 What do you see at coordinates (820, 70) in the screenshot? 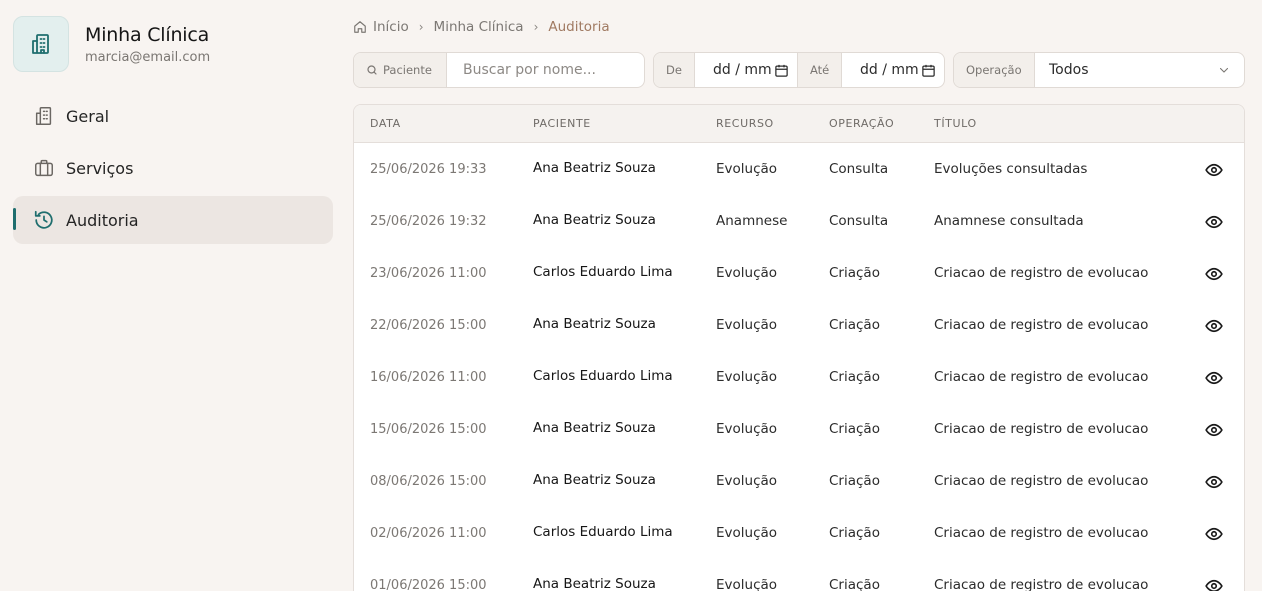
I see `to-label: Até` at bounding box center [820, 70].